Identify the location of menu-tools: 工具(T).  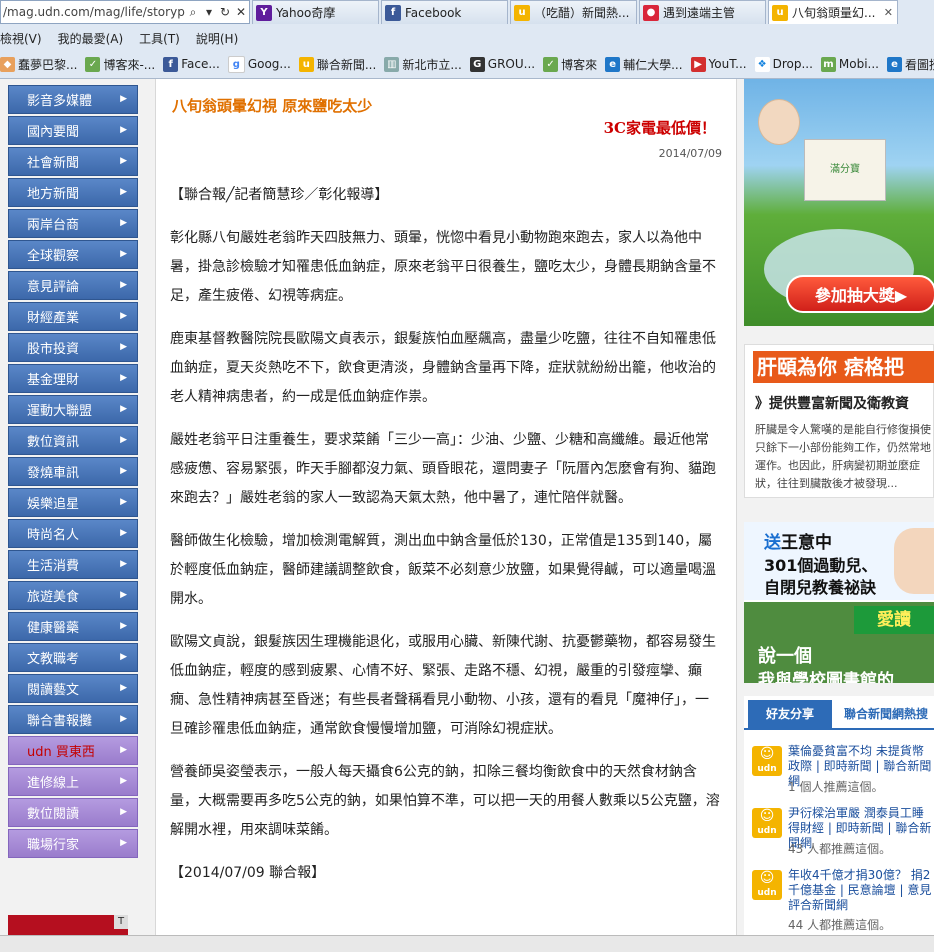
(159, 38).